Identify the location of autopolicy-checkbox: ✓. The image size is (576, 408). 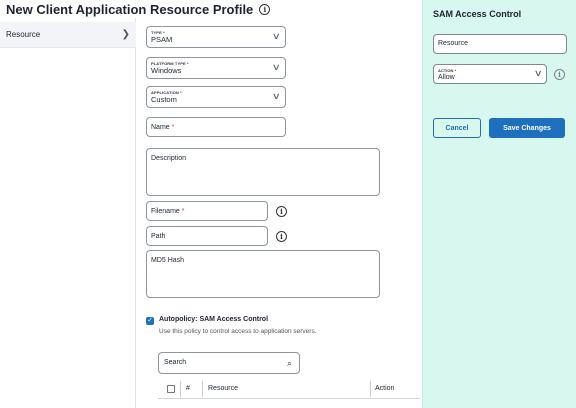
(150, 321).